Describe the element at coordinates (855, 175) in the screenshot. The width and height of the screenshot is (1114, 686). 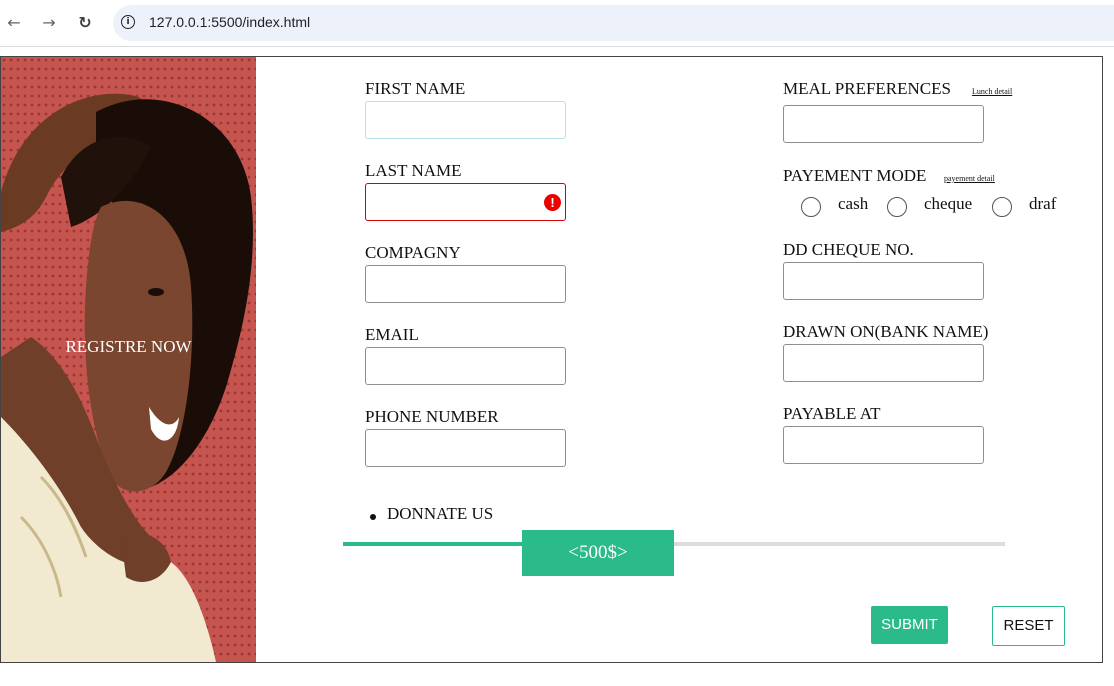
I see `payment-mode-label: PAYEMENT MODE` at that location.